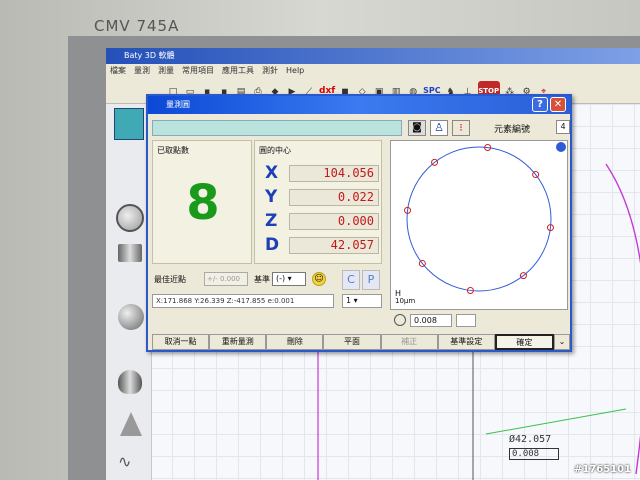 This screenshot has height=480, width=640. Describe the element at coordinates (371, 280) in the screenshot. I see `p-button: P` at that location.